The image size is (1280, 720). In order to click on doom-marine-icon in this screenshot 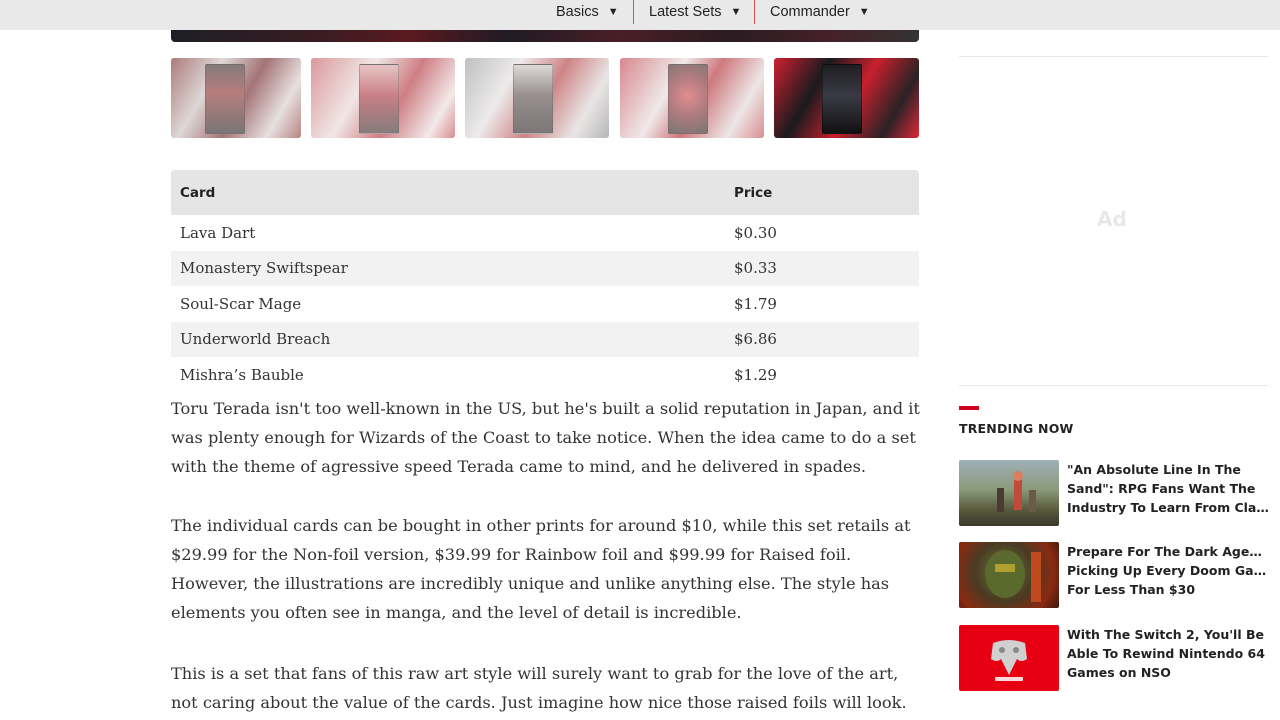, I will do `click(1013, 576)`.